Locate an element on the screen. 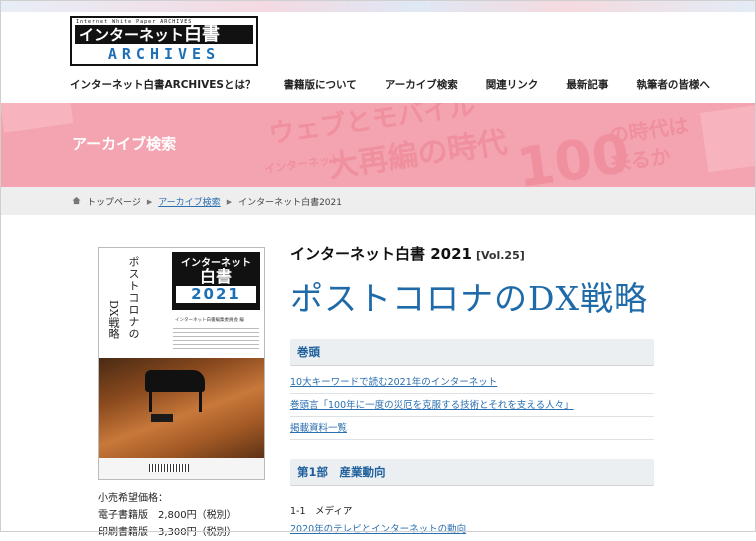 This screenshot has height=541, width=756. book-subtitle: ポストコロナのDX戦略 is located at coordinates (469, 298).